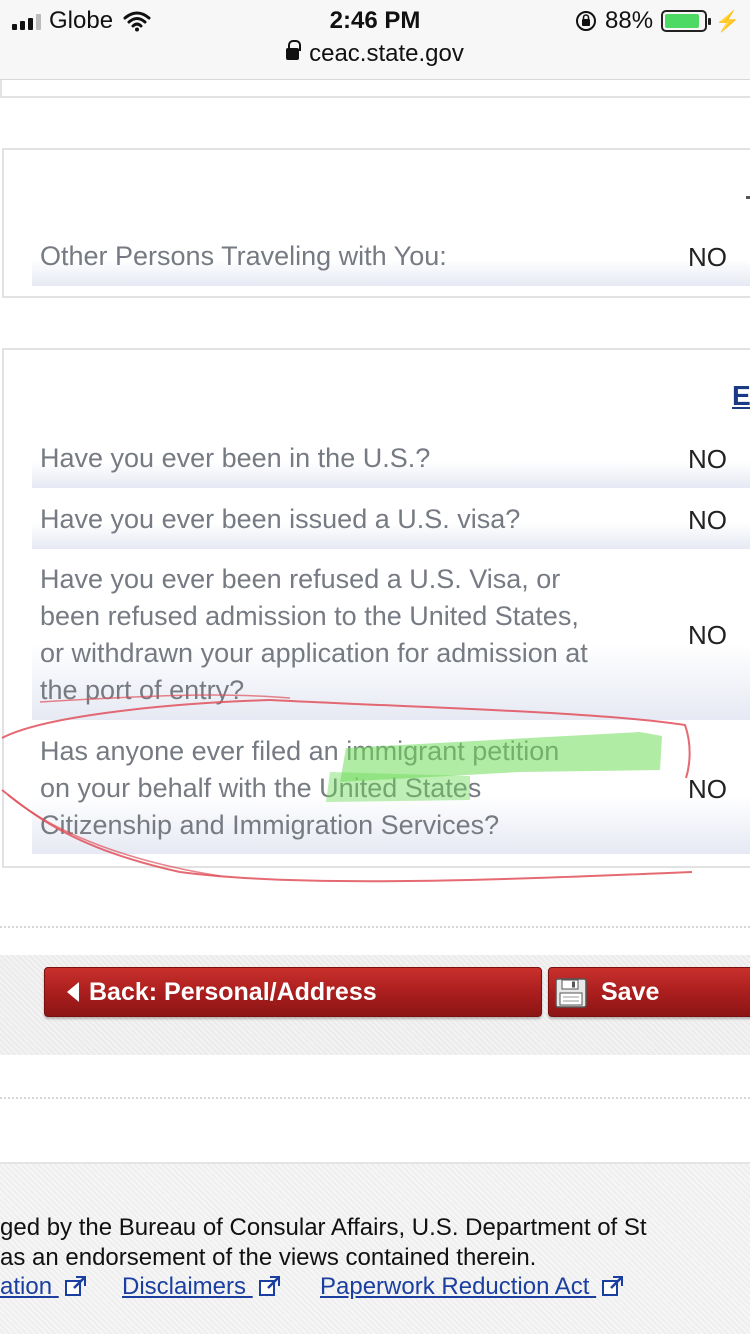 The width and height of the screenshot is (750, 1334). I want to click on status-bar: Globe 2:46 PM 88% ⚡ ceac.state.gov, so click(375, 40).